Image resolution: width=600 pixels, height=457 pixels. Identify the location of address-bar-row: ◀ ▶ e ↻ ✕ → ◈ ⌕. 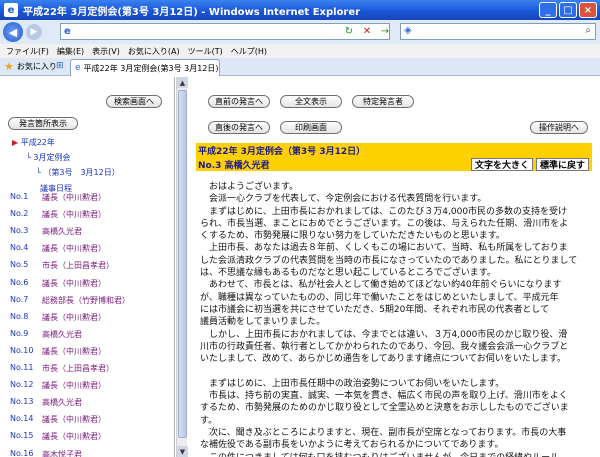
(300, 32).